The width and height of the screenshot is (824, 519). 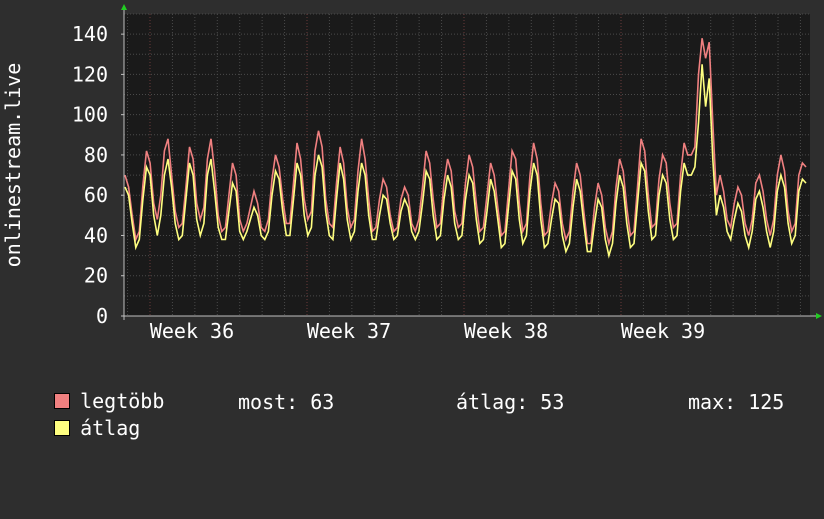 I want to click on y-axis-arrow, so click(x=124, y=7).